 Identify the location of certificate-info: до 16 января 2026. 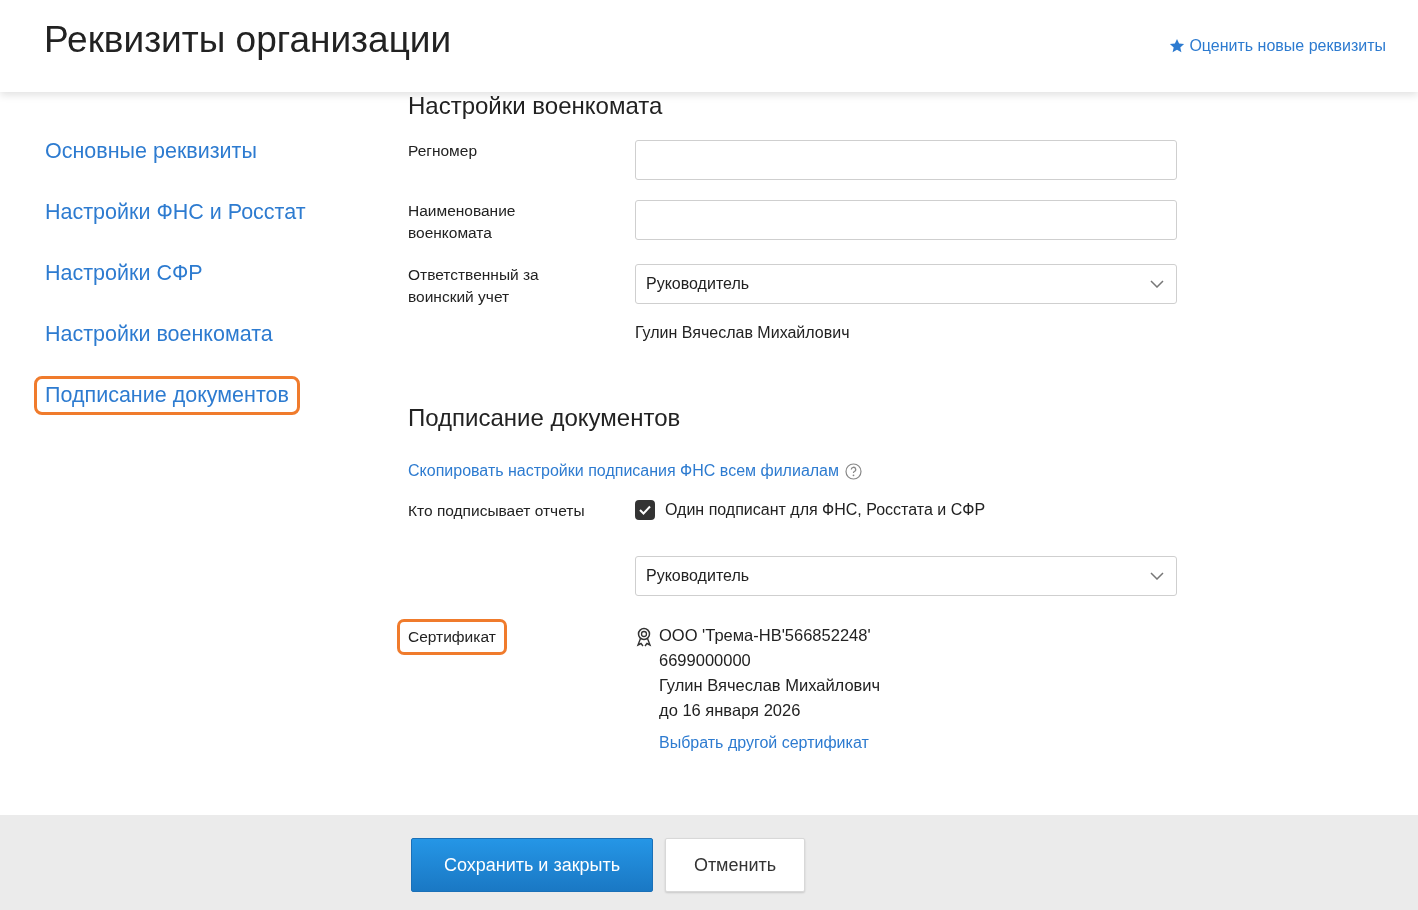
(730, 710).